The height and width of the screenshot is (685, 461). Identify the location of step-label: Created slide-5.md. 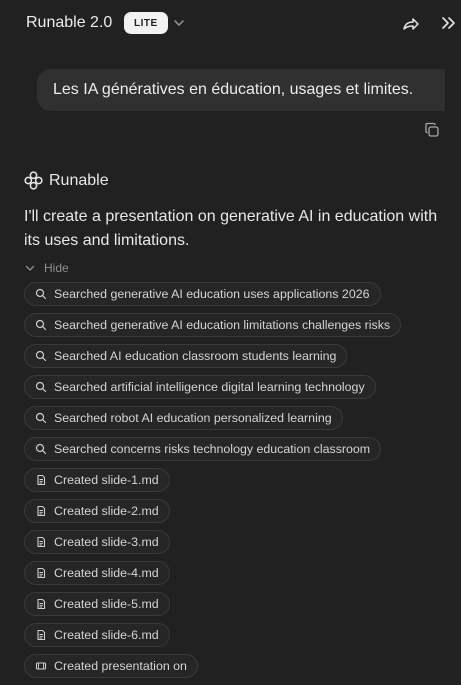
(106, 604).